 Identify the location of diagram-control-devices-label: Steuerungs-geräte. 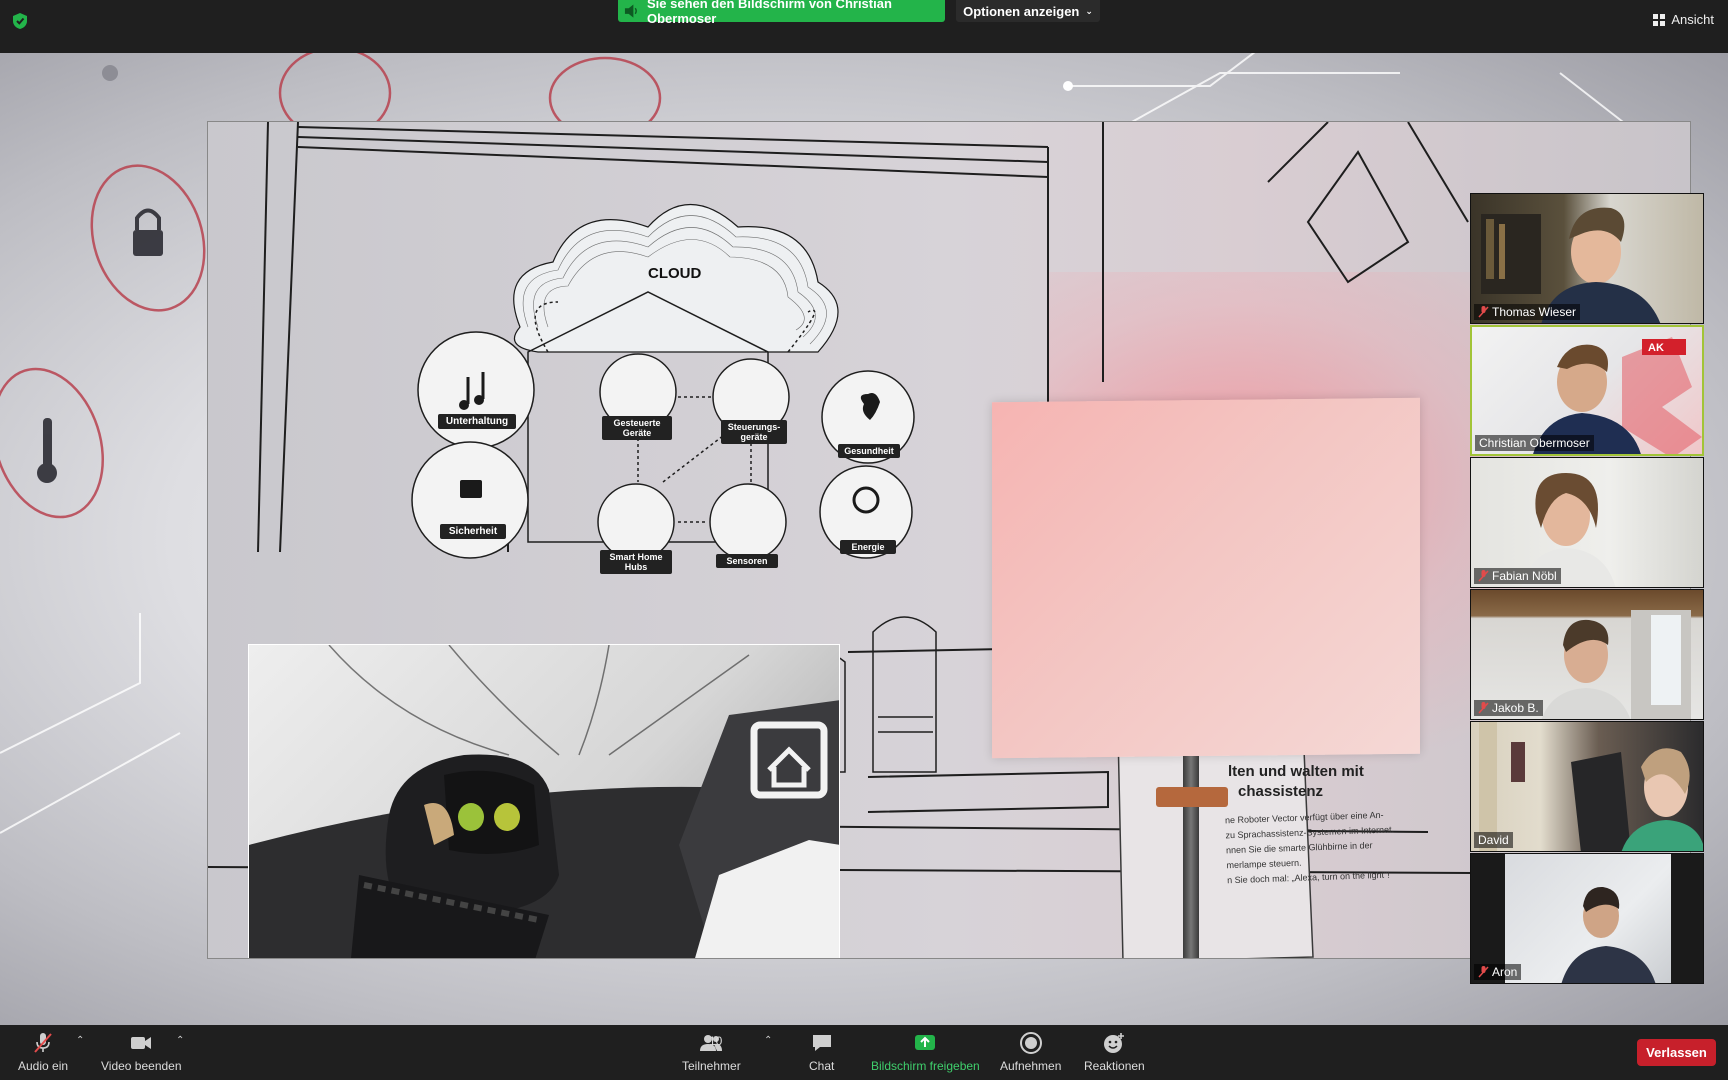
(754, 432).